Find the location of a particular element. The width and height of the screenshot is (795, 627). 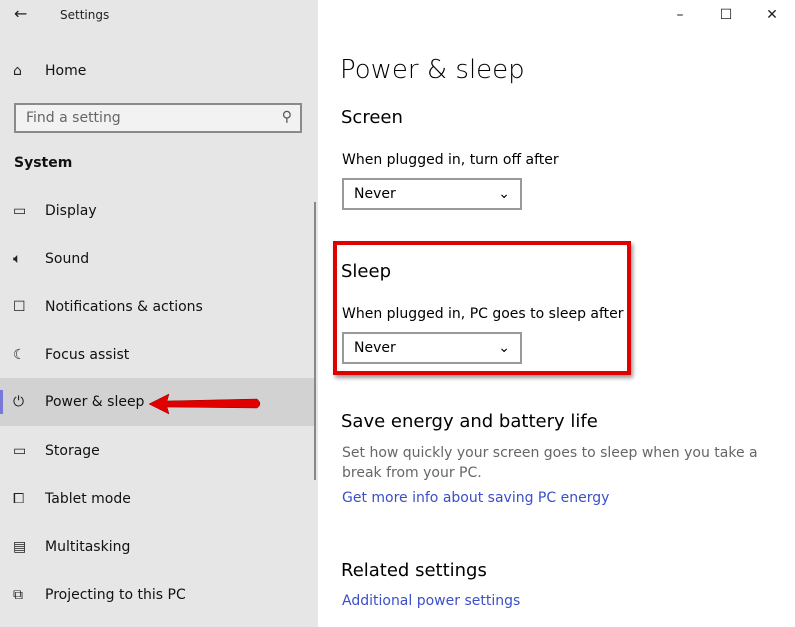

label: Sound is located at coordinates (67, 259).